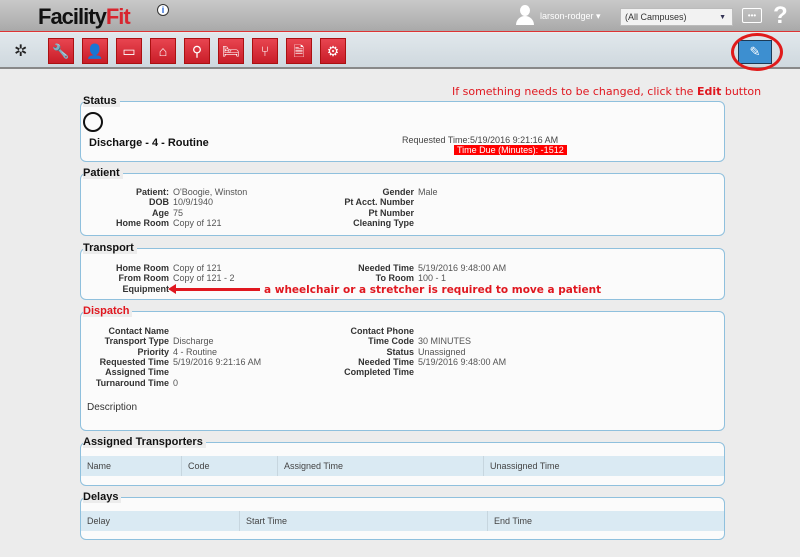 This screenshot has width=800, height=557. I want to click on dispatch-field: Priority 4 - Routine, so click(149, 352).